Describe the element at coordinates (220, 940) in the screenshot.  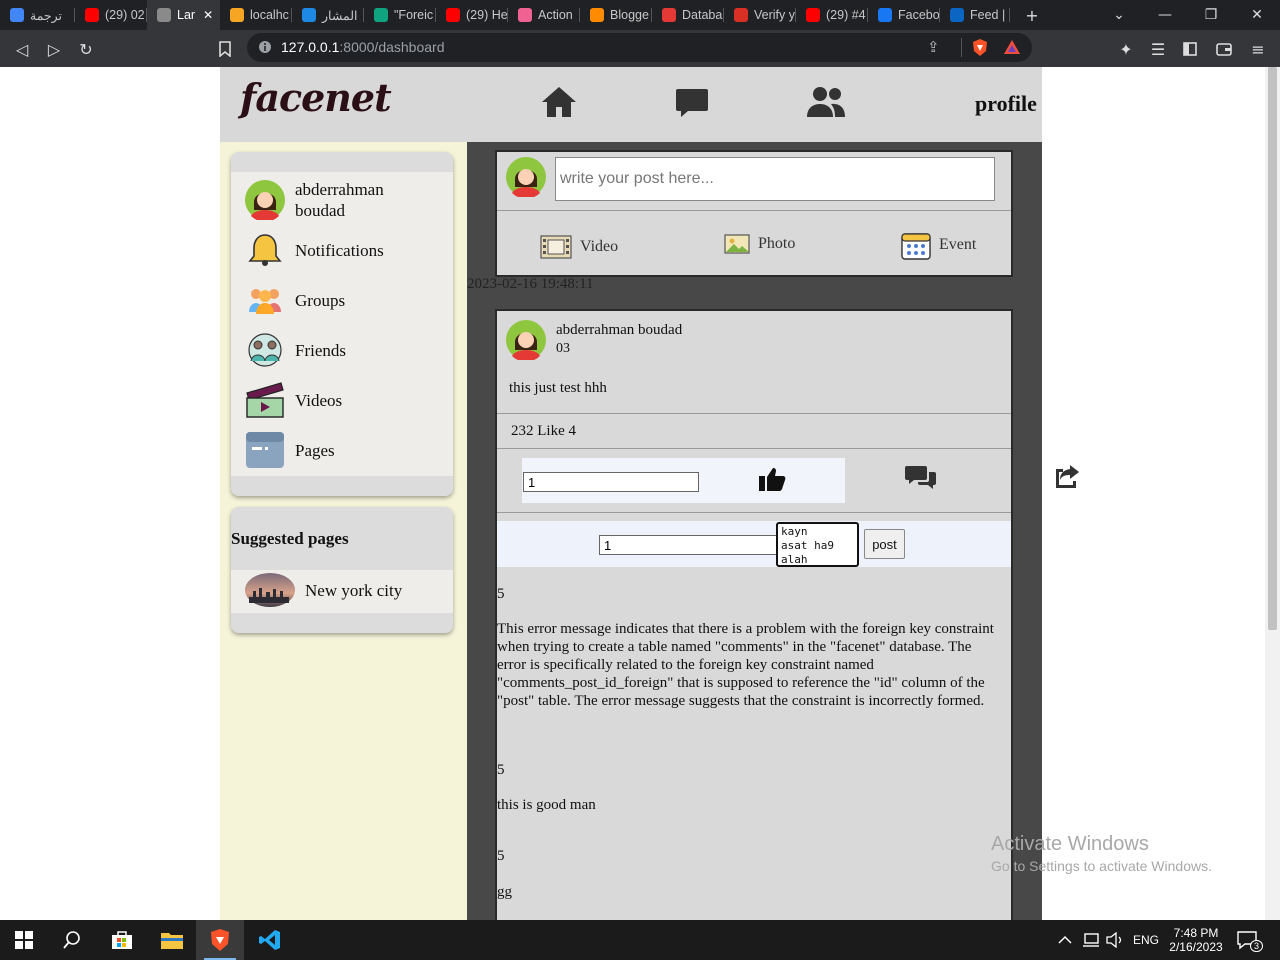
I see `brave-taskbar-button` at that location.